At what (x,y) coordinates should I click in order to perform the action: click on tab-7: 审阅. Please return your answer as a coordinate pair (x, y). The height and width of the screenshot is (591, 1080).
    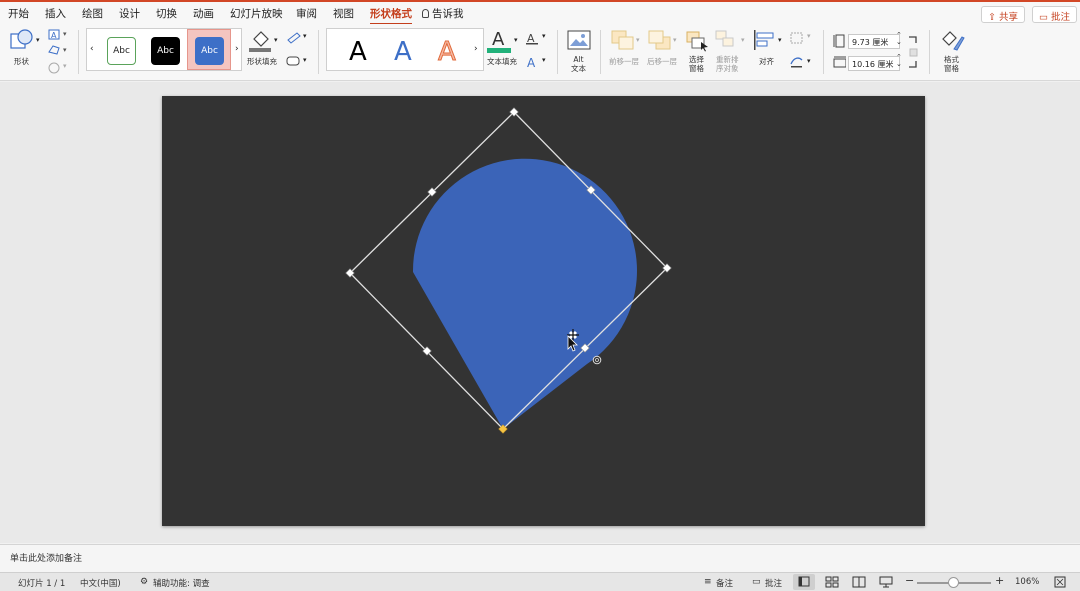
    Looking at the image, I should click on (306, 13).